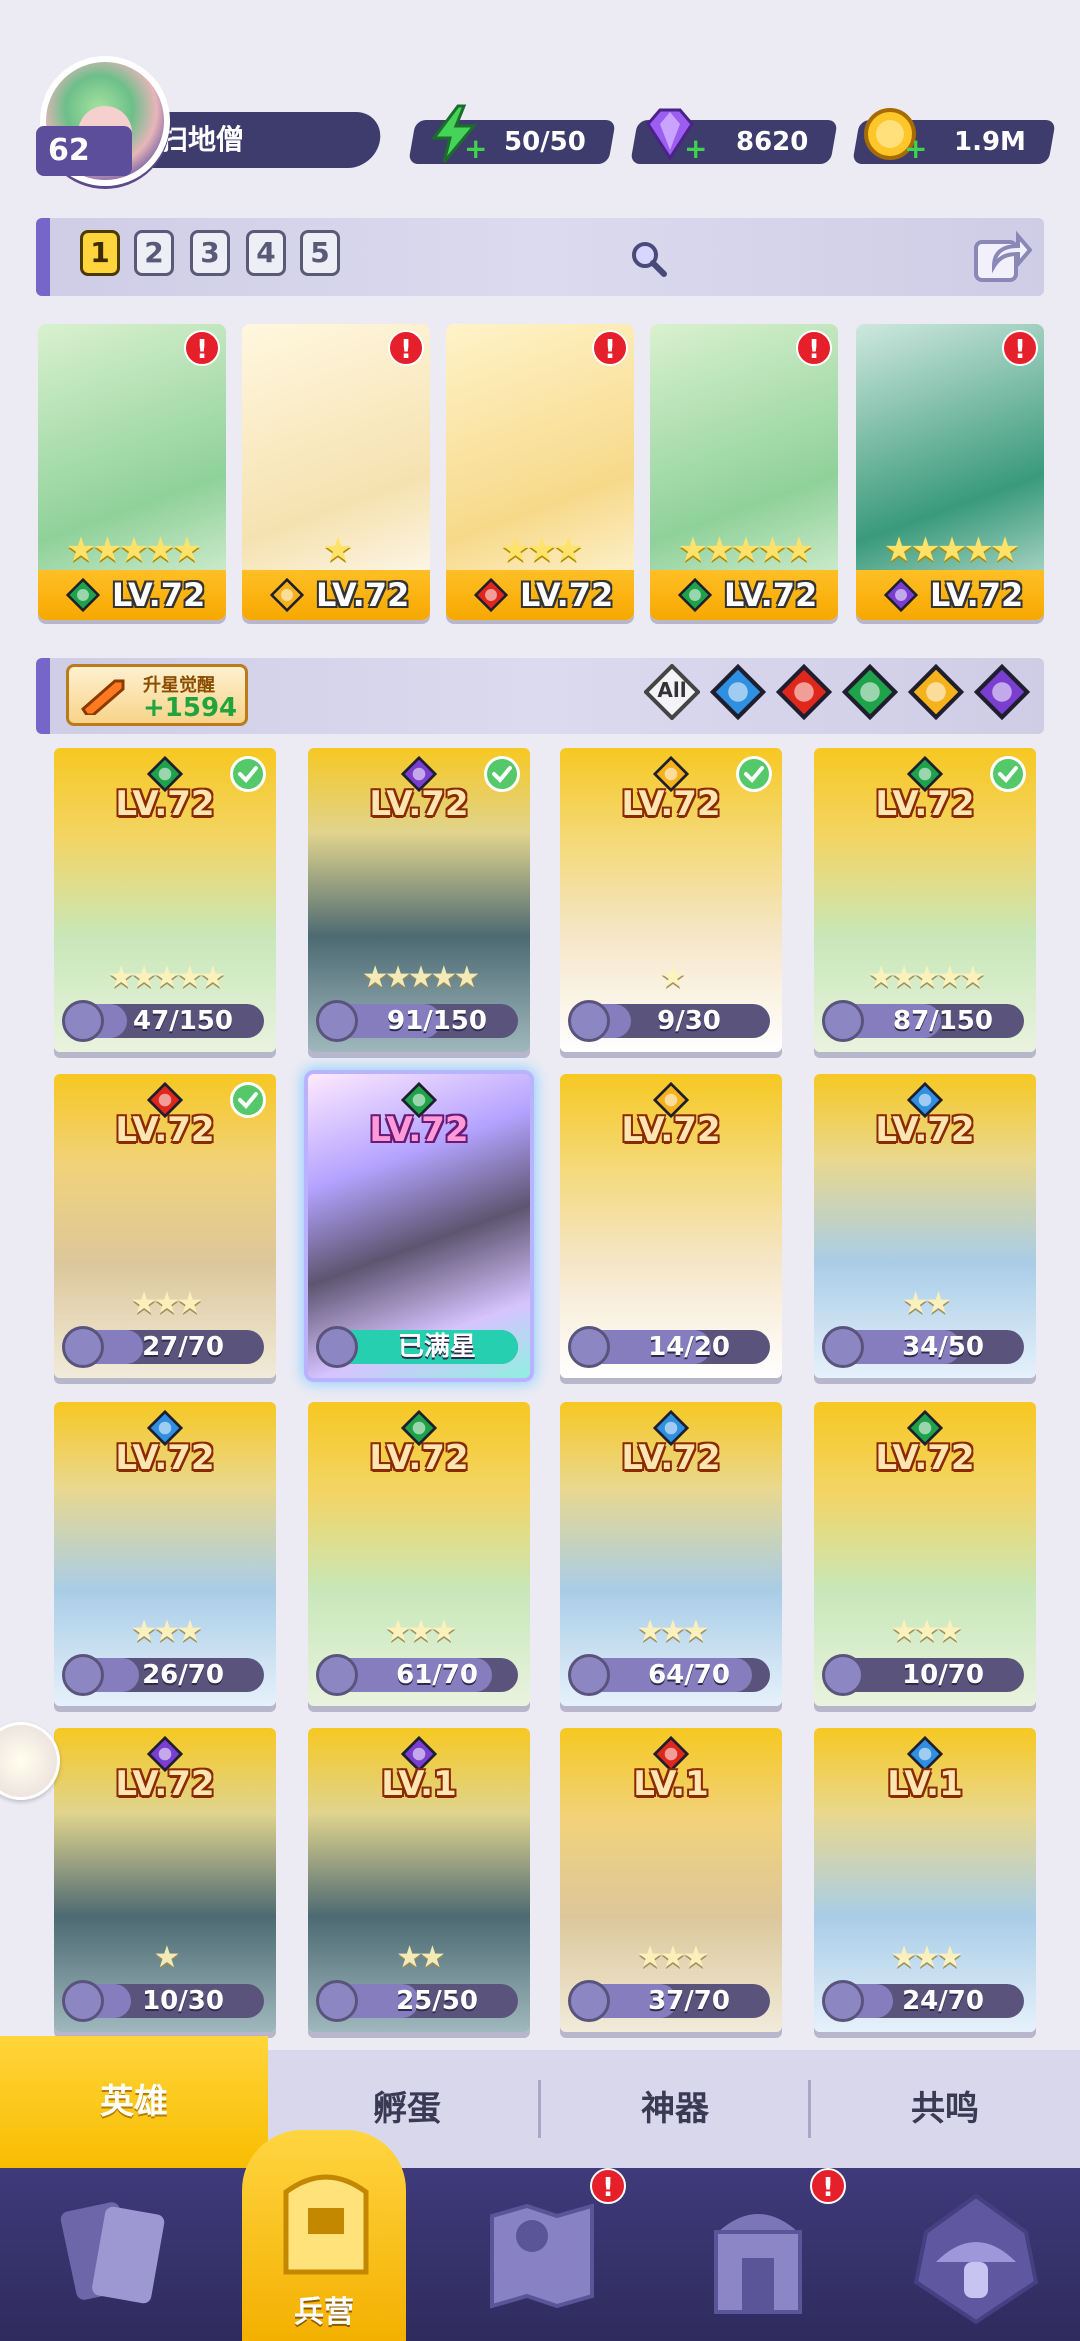 Image resolution: width=1080 pixels, height=2341 pixels. What do you see at coordinates (417, 1021) in the screenshot?
I see `shard-progress-bar: 91/150` at bounding box center [417, 1021].